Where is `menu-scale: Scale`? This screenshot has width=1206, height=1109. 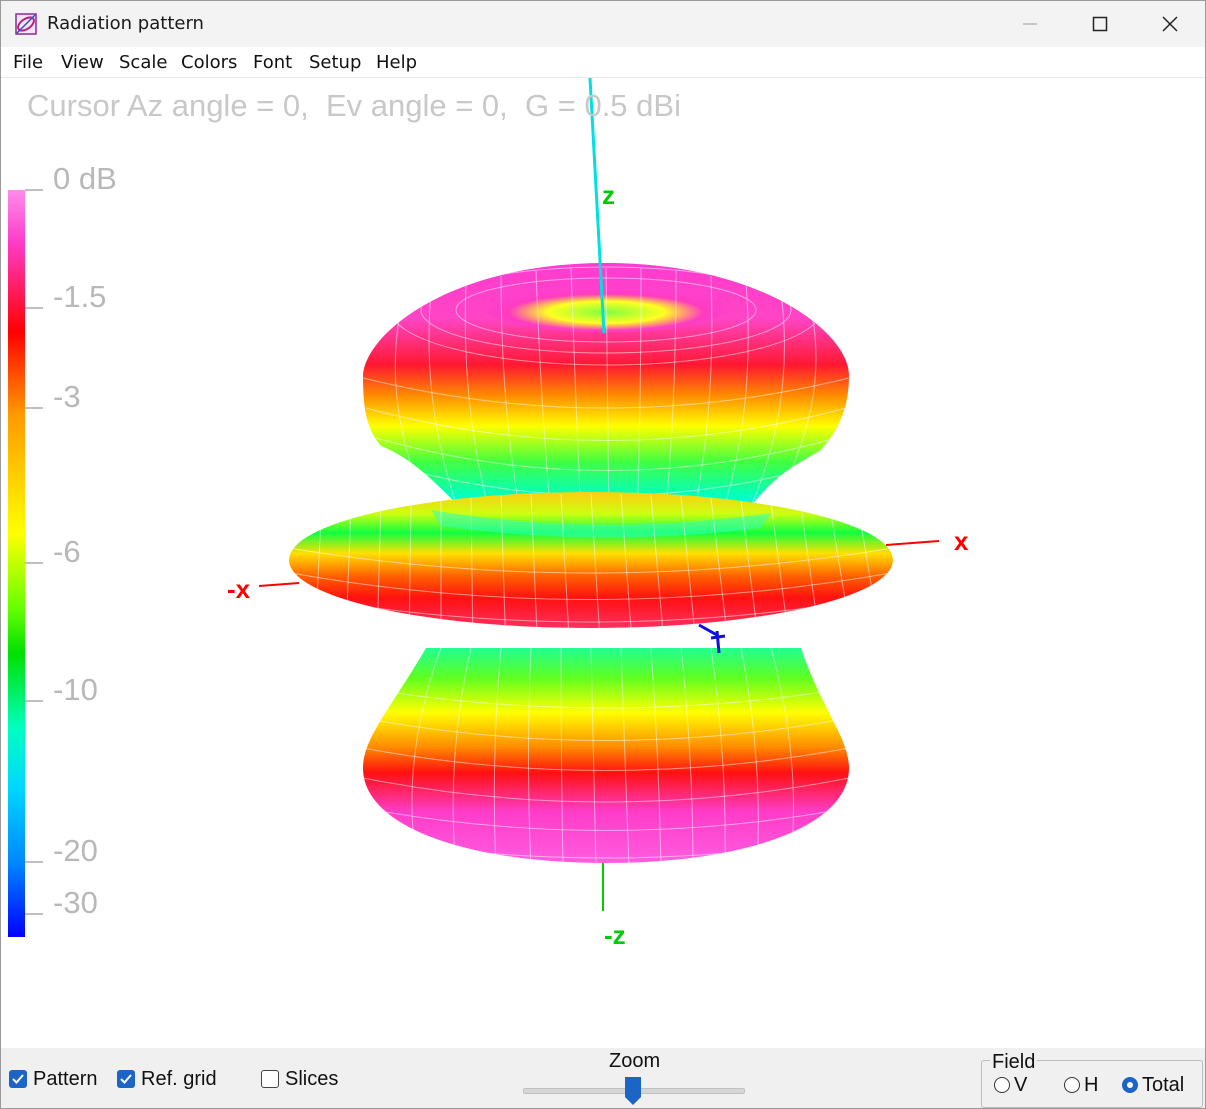 menu-scale: Scale is located at coordinates (143, 62).